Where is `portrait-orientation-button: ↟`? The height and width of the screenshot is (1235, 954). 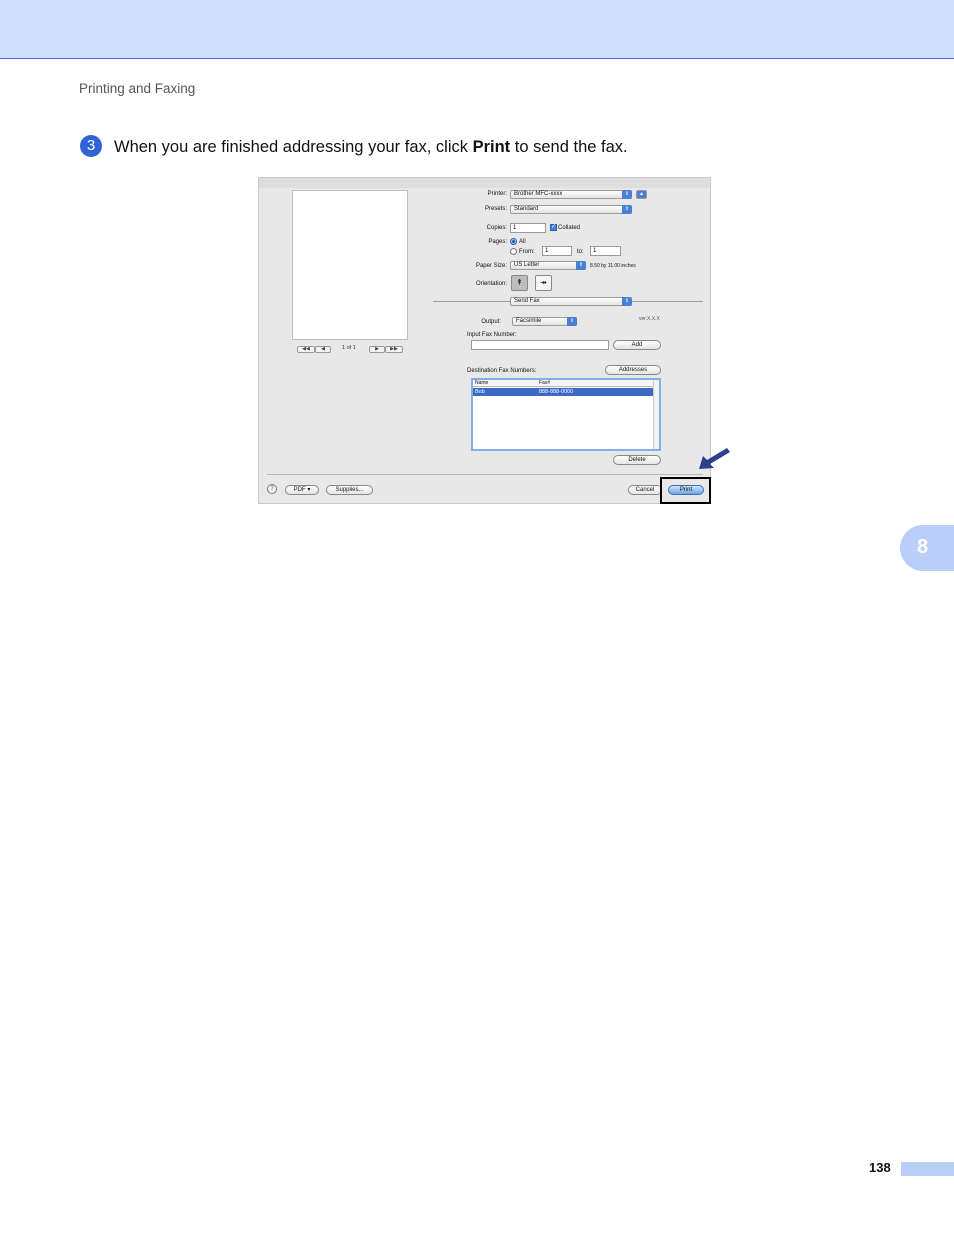
portrait-orientation-button: ↟ is located at coordinates (519, 283).